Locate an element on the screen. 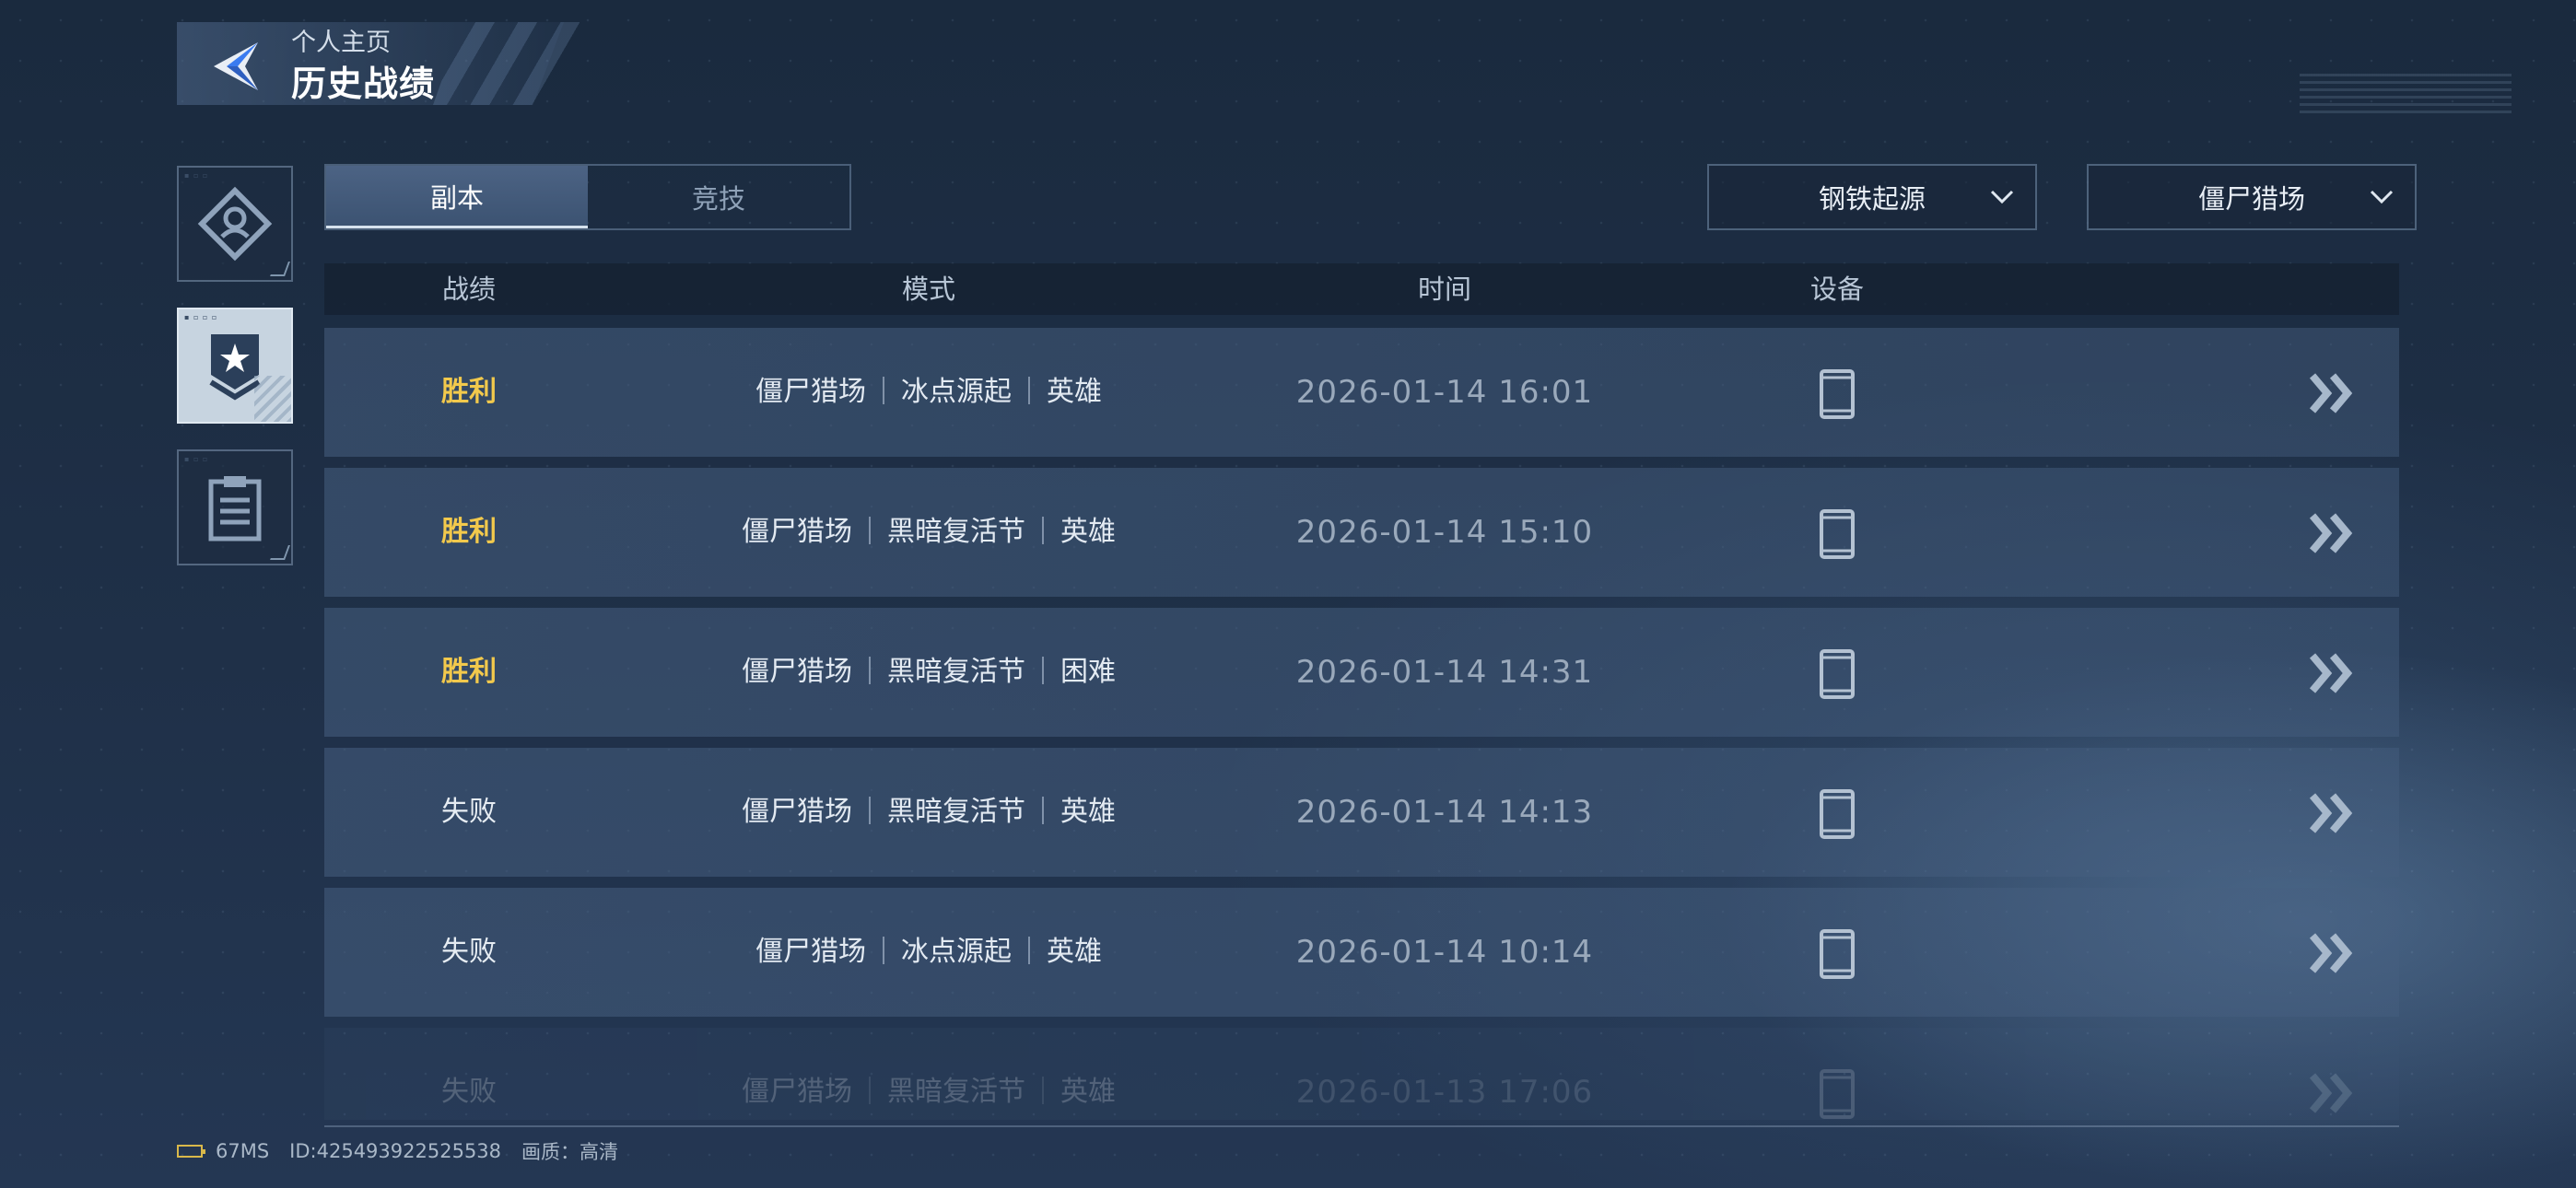 This screenshot has height=1188, width=2576. back-arrow-icon is located at coordinates (236, 66).